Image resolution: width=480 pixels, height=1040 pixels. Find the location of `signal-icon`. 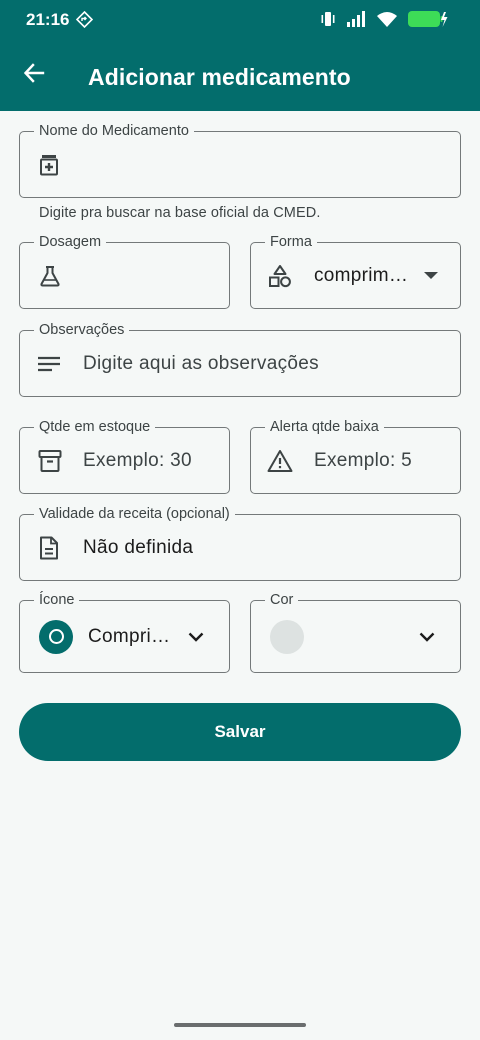

signal-icon is located at coordinates (356, 21).